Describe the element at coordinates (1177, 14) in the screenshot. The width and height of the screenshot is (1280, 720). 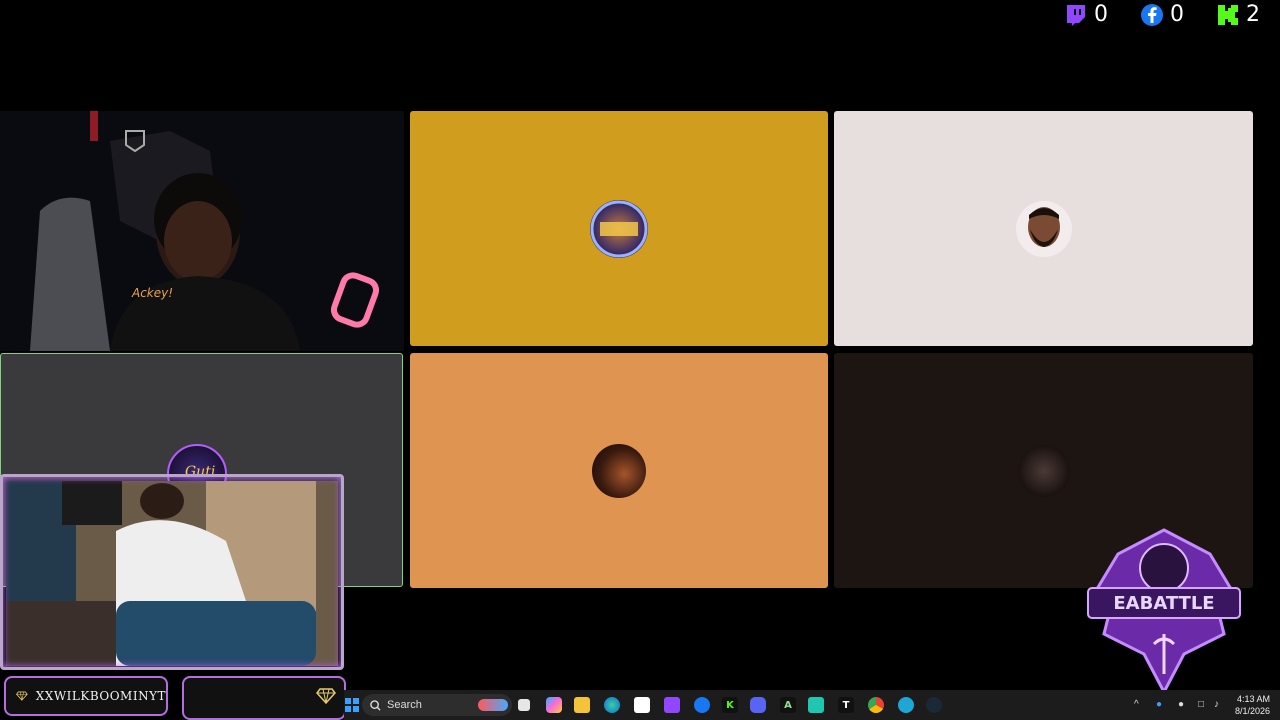
I see `facebook-count: 0` at that location.